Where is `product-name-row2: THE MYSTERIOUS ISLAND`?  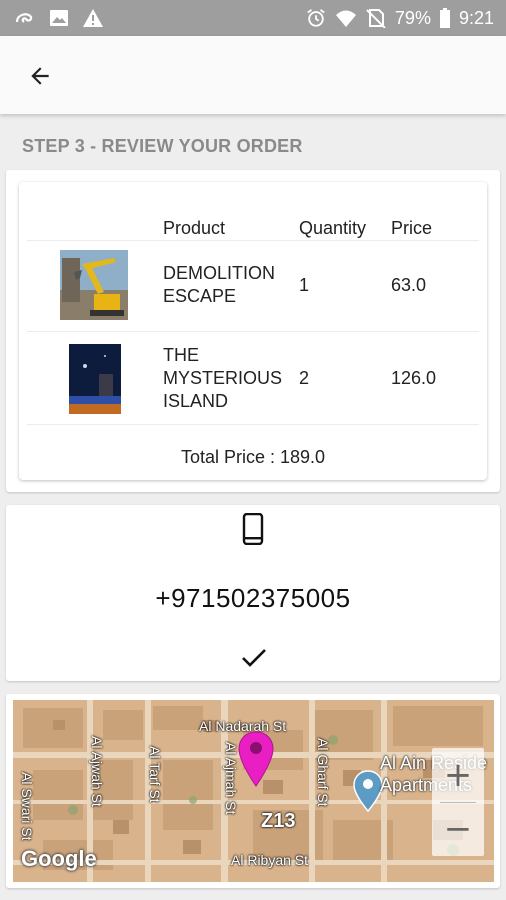
product-name-row2: THE MYSTERIOUS ISLAND is located at coordinates (223, 378).